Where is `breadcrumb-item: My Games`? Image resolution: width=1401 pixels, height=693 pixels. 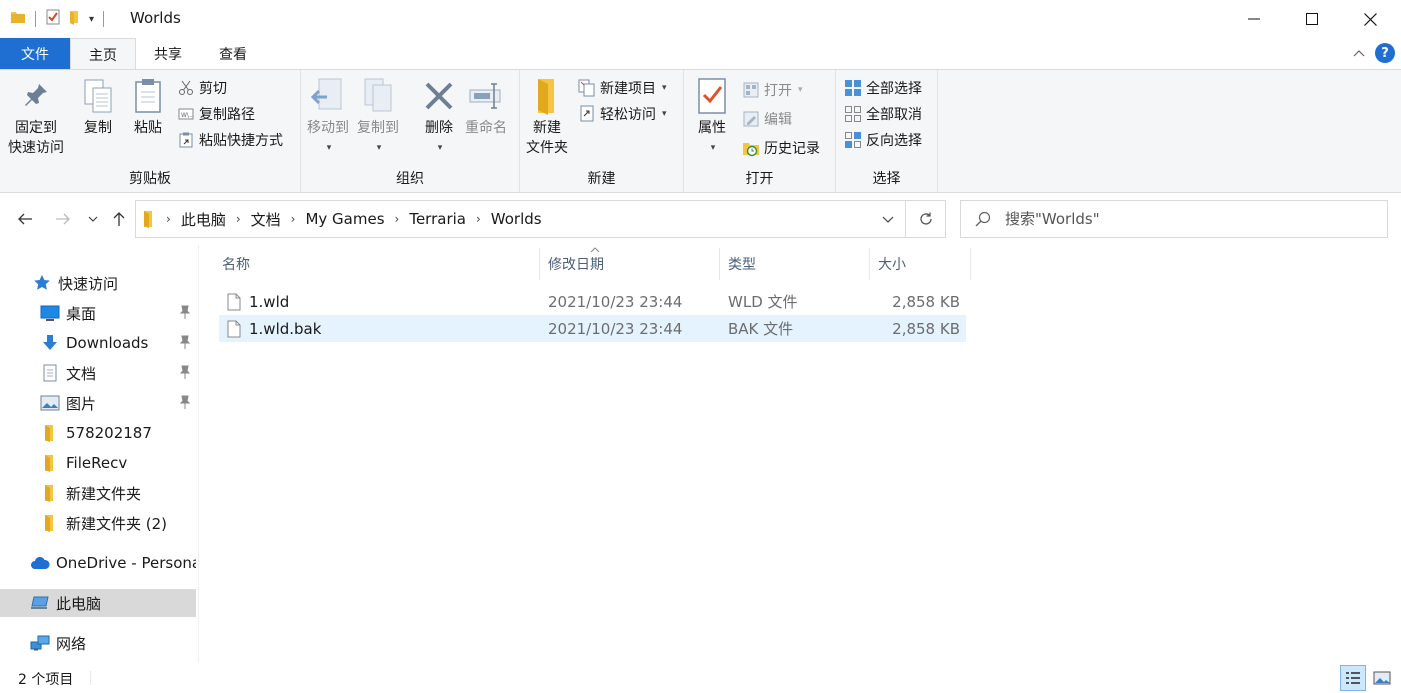 breadcrumb-item: My Games is located at coordinates (344, 219).